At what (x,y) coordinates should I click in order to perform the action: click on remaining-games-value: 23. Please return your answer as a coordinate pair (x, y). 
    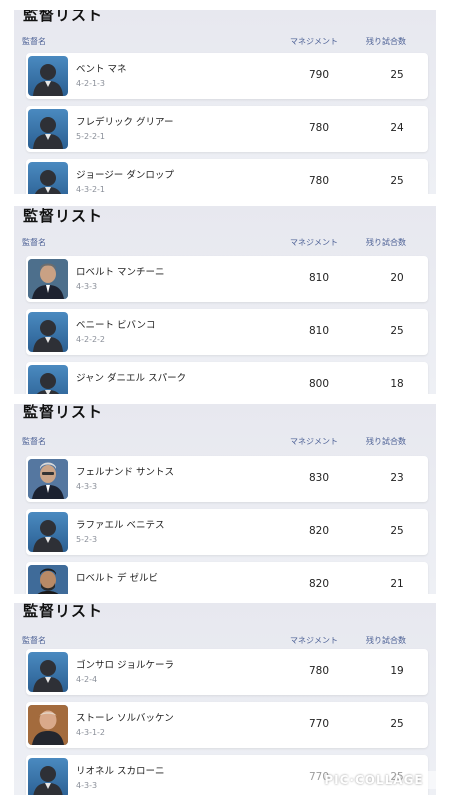
    Looking at the image, I should click on (397, 478).